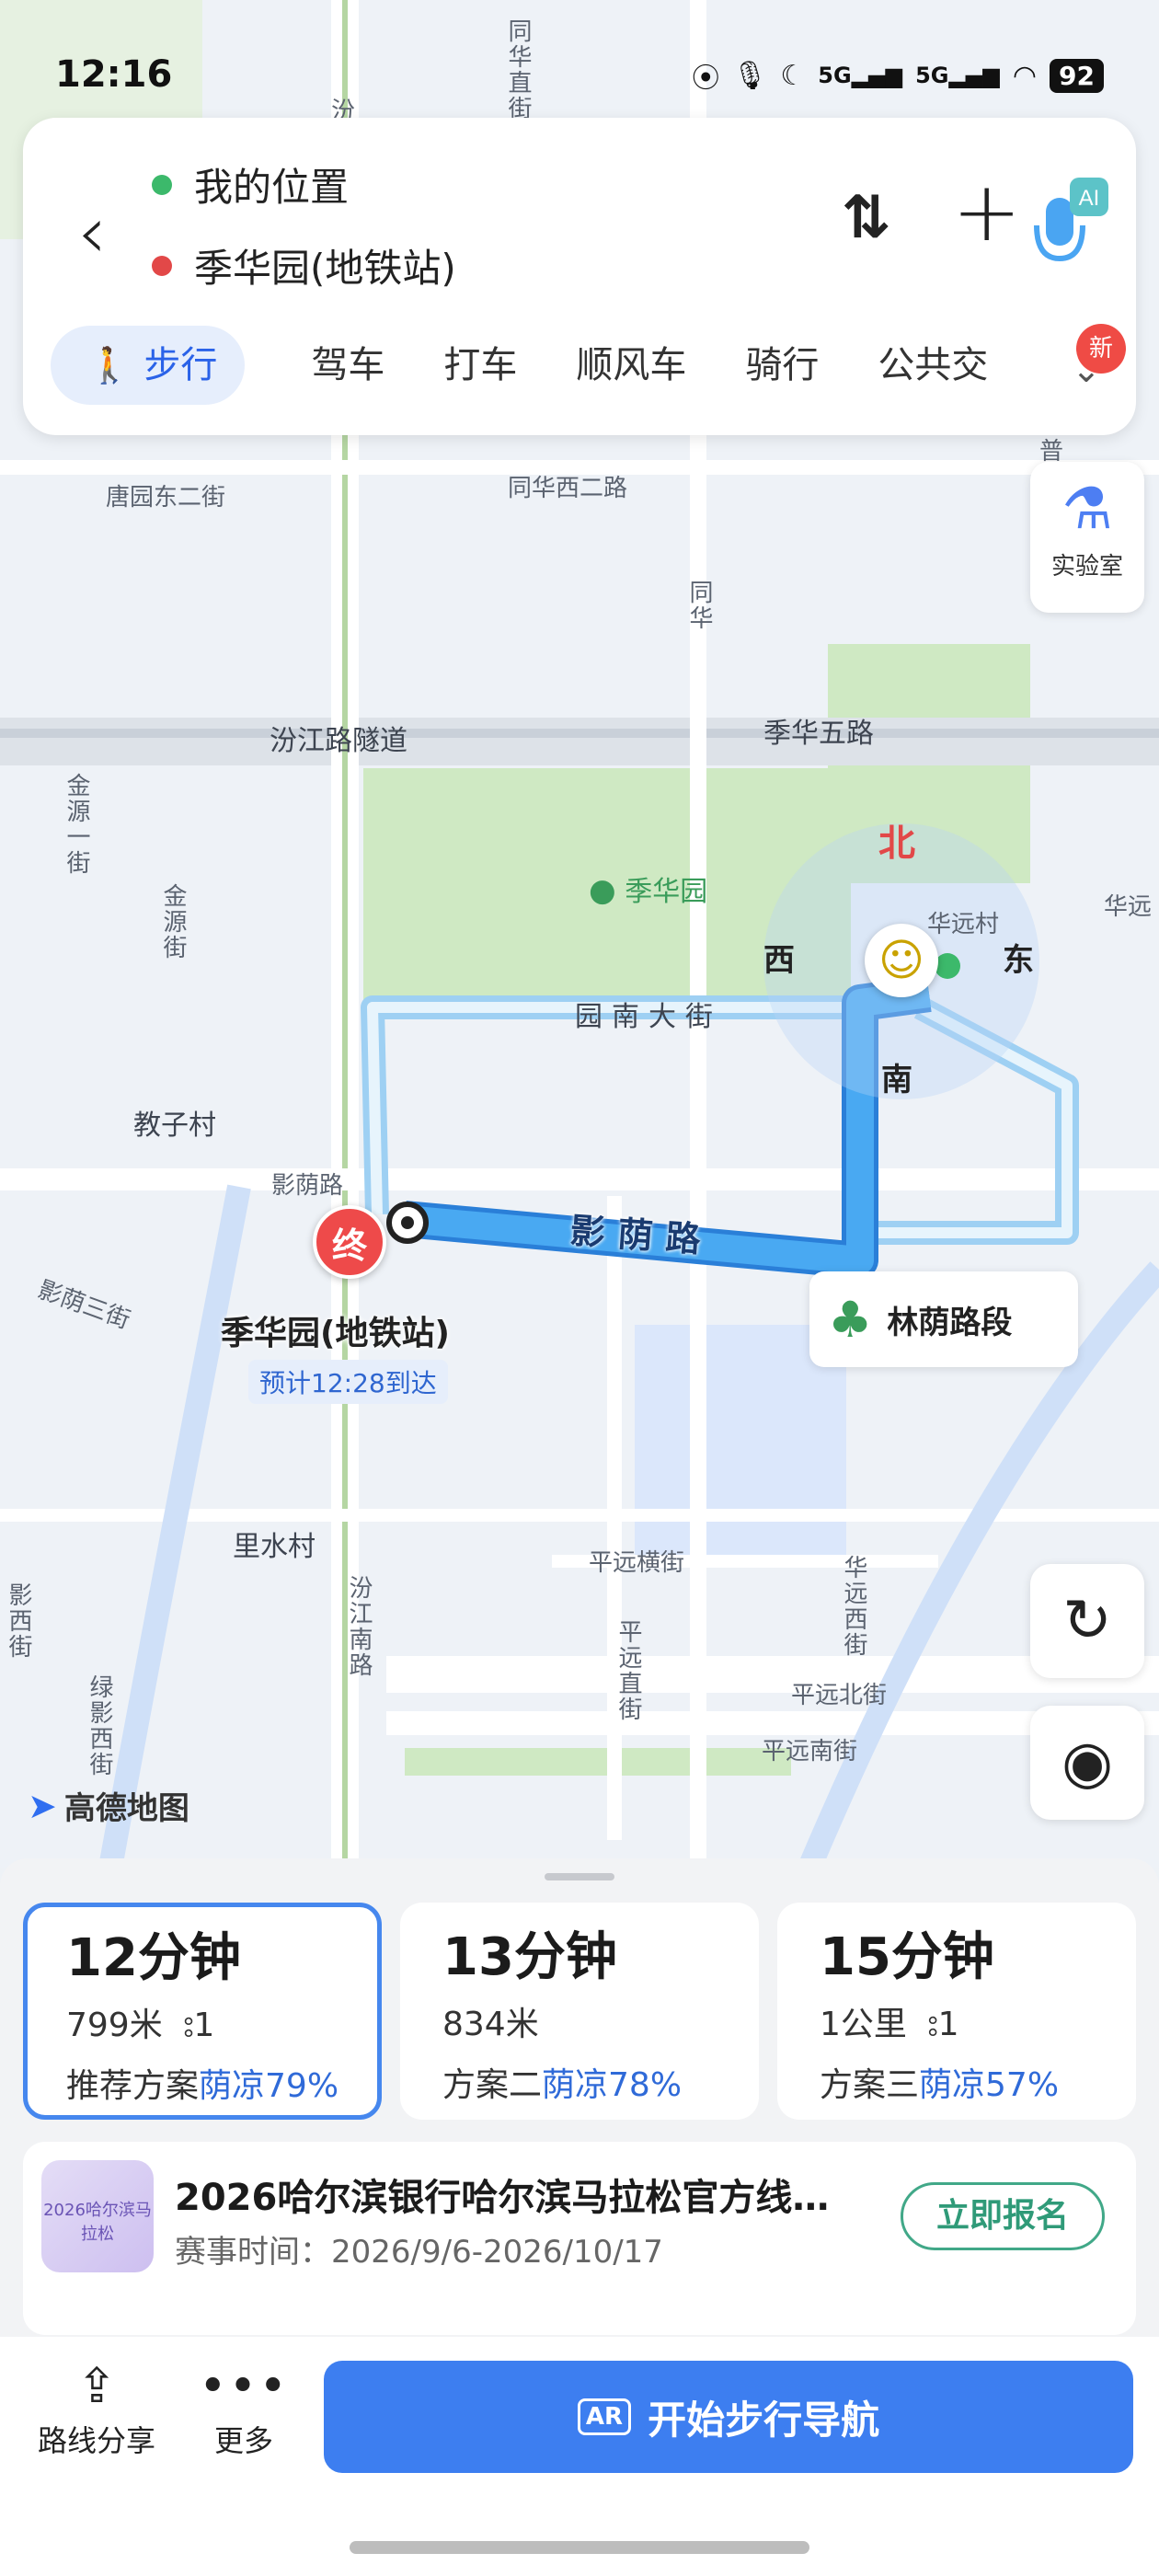  What do you see at coordinates (628, 1670) in the screenshot?
I see `map-label-pingyuan-v: 平远直街` at bounding box center [628, 1670].